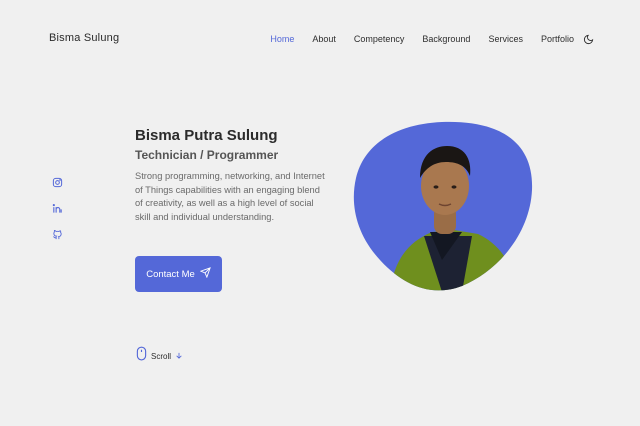 The height and width of the screenshot is (426, 640). I want to click on nav-services: Services, so click(505, 39).